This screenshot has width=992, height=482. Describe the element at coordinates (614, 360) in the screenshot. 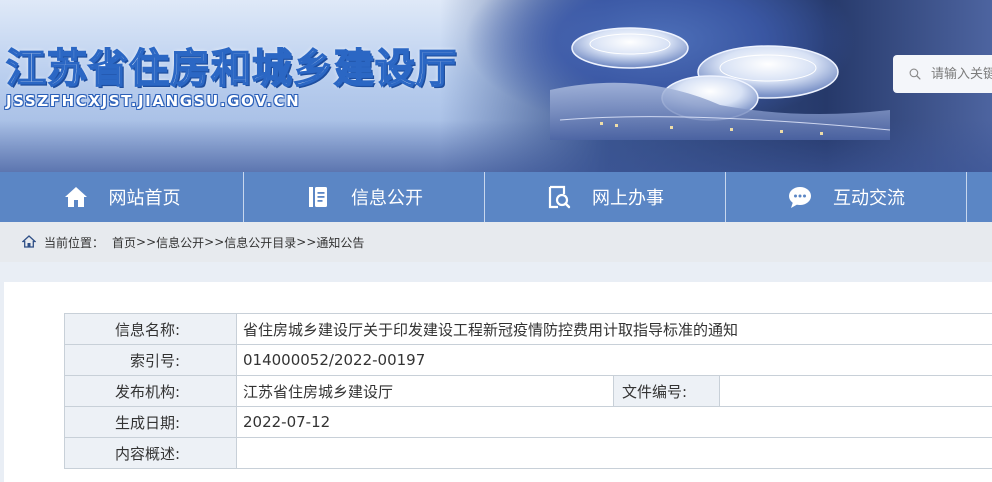

I see `row-value-index-number: 014000052/2022-00197` at that location.